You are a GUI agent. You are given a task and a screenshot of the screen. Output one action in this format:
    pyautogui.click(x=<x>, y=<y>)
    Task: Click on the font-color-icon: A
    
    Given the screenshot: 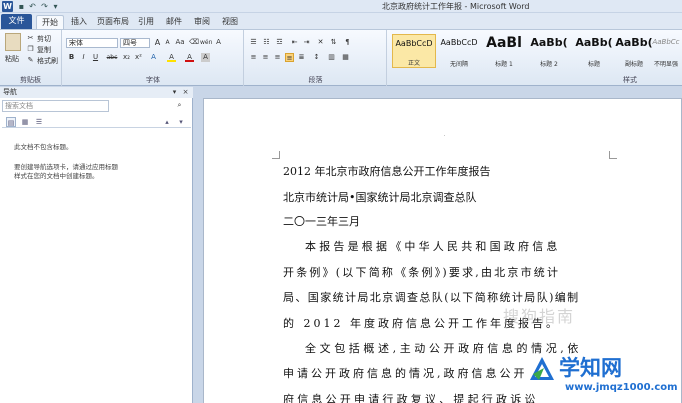 What is the action you would take?
    pyautogui.click(x=189, y=57)
    